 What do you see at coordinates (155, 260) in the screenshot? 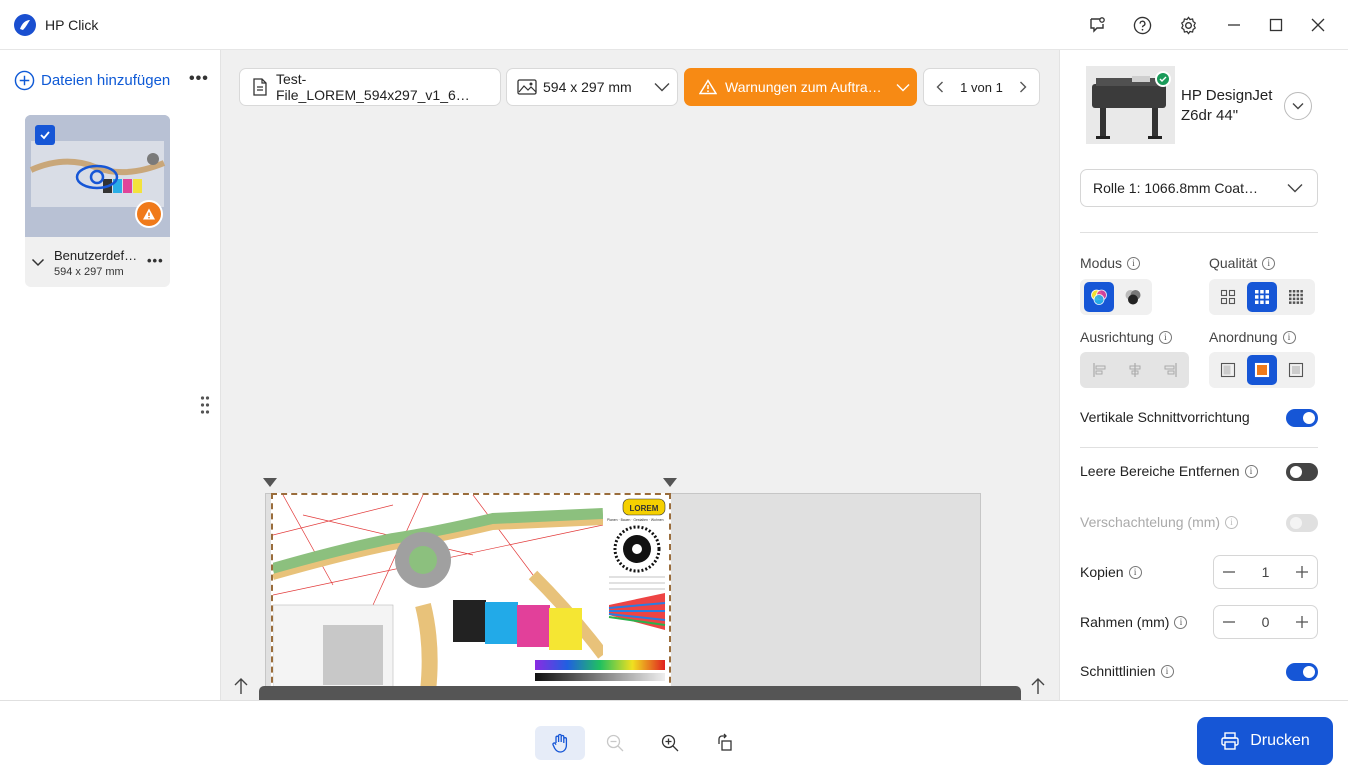
I see `file-more-button: •••` at bounding box center [155, 260].